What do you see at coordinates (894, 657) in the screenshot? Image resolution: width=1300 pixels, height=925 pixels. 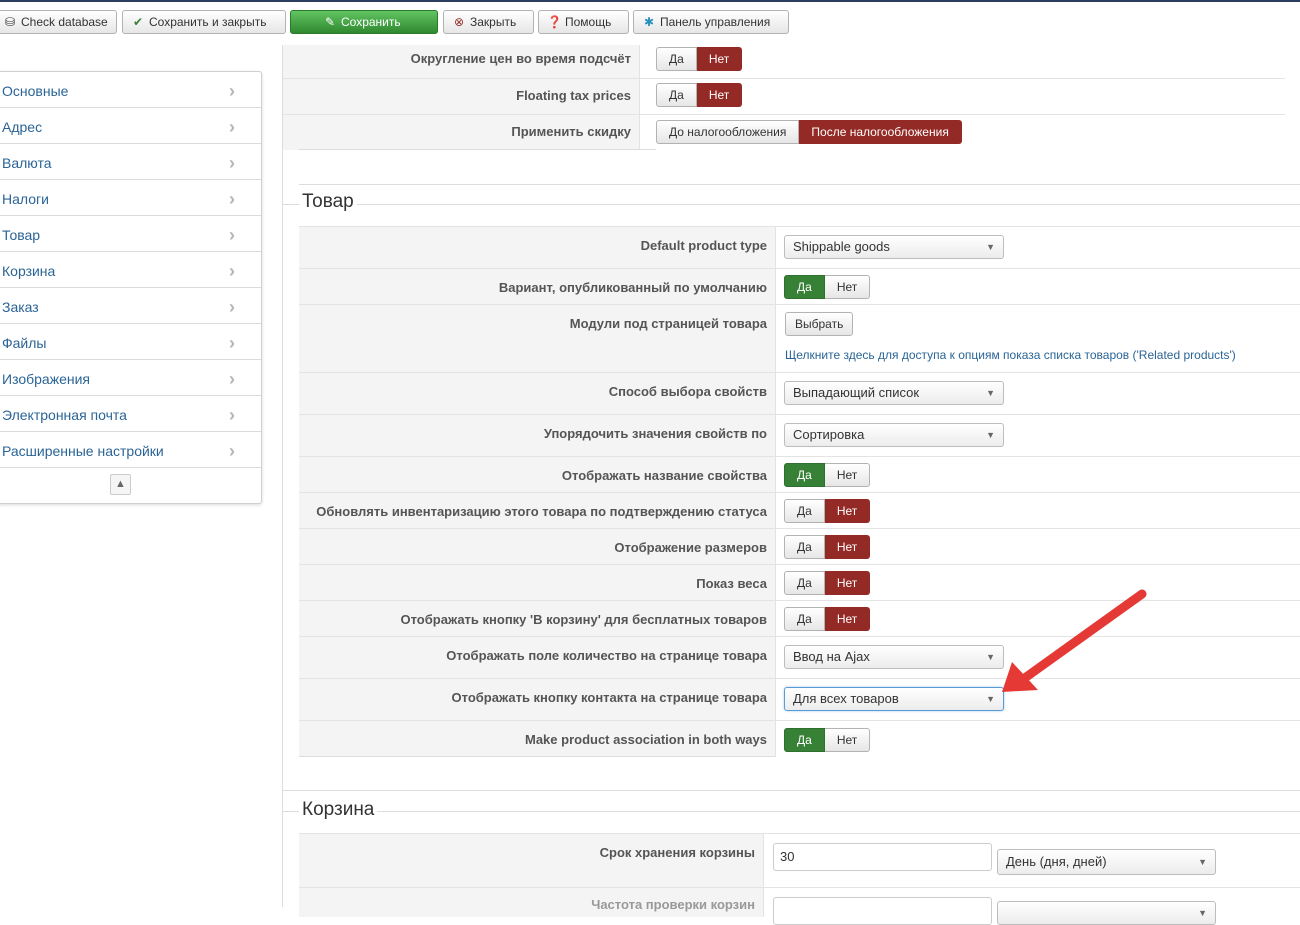 I see `quantity-field-select: Ввод на Ajax ▼` at bounding box center [894, 657].